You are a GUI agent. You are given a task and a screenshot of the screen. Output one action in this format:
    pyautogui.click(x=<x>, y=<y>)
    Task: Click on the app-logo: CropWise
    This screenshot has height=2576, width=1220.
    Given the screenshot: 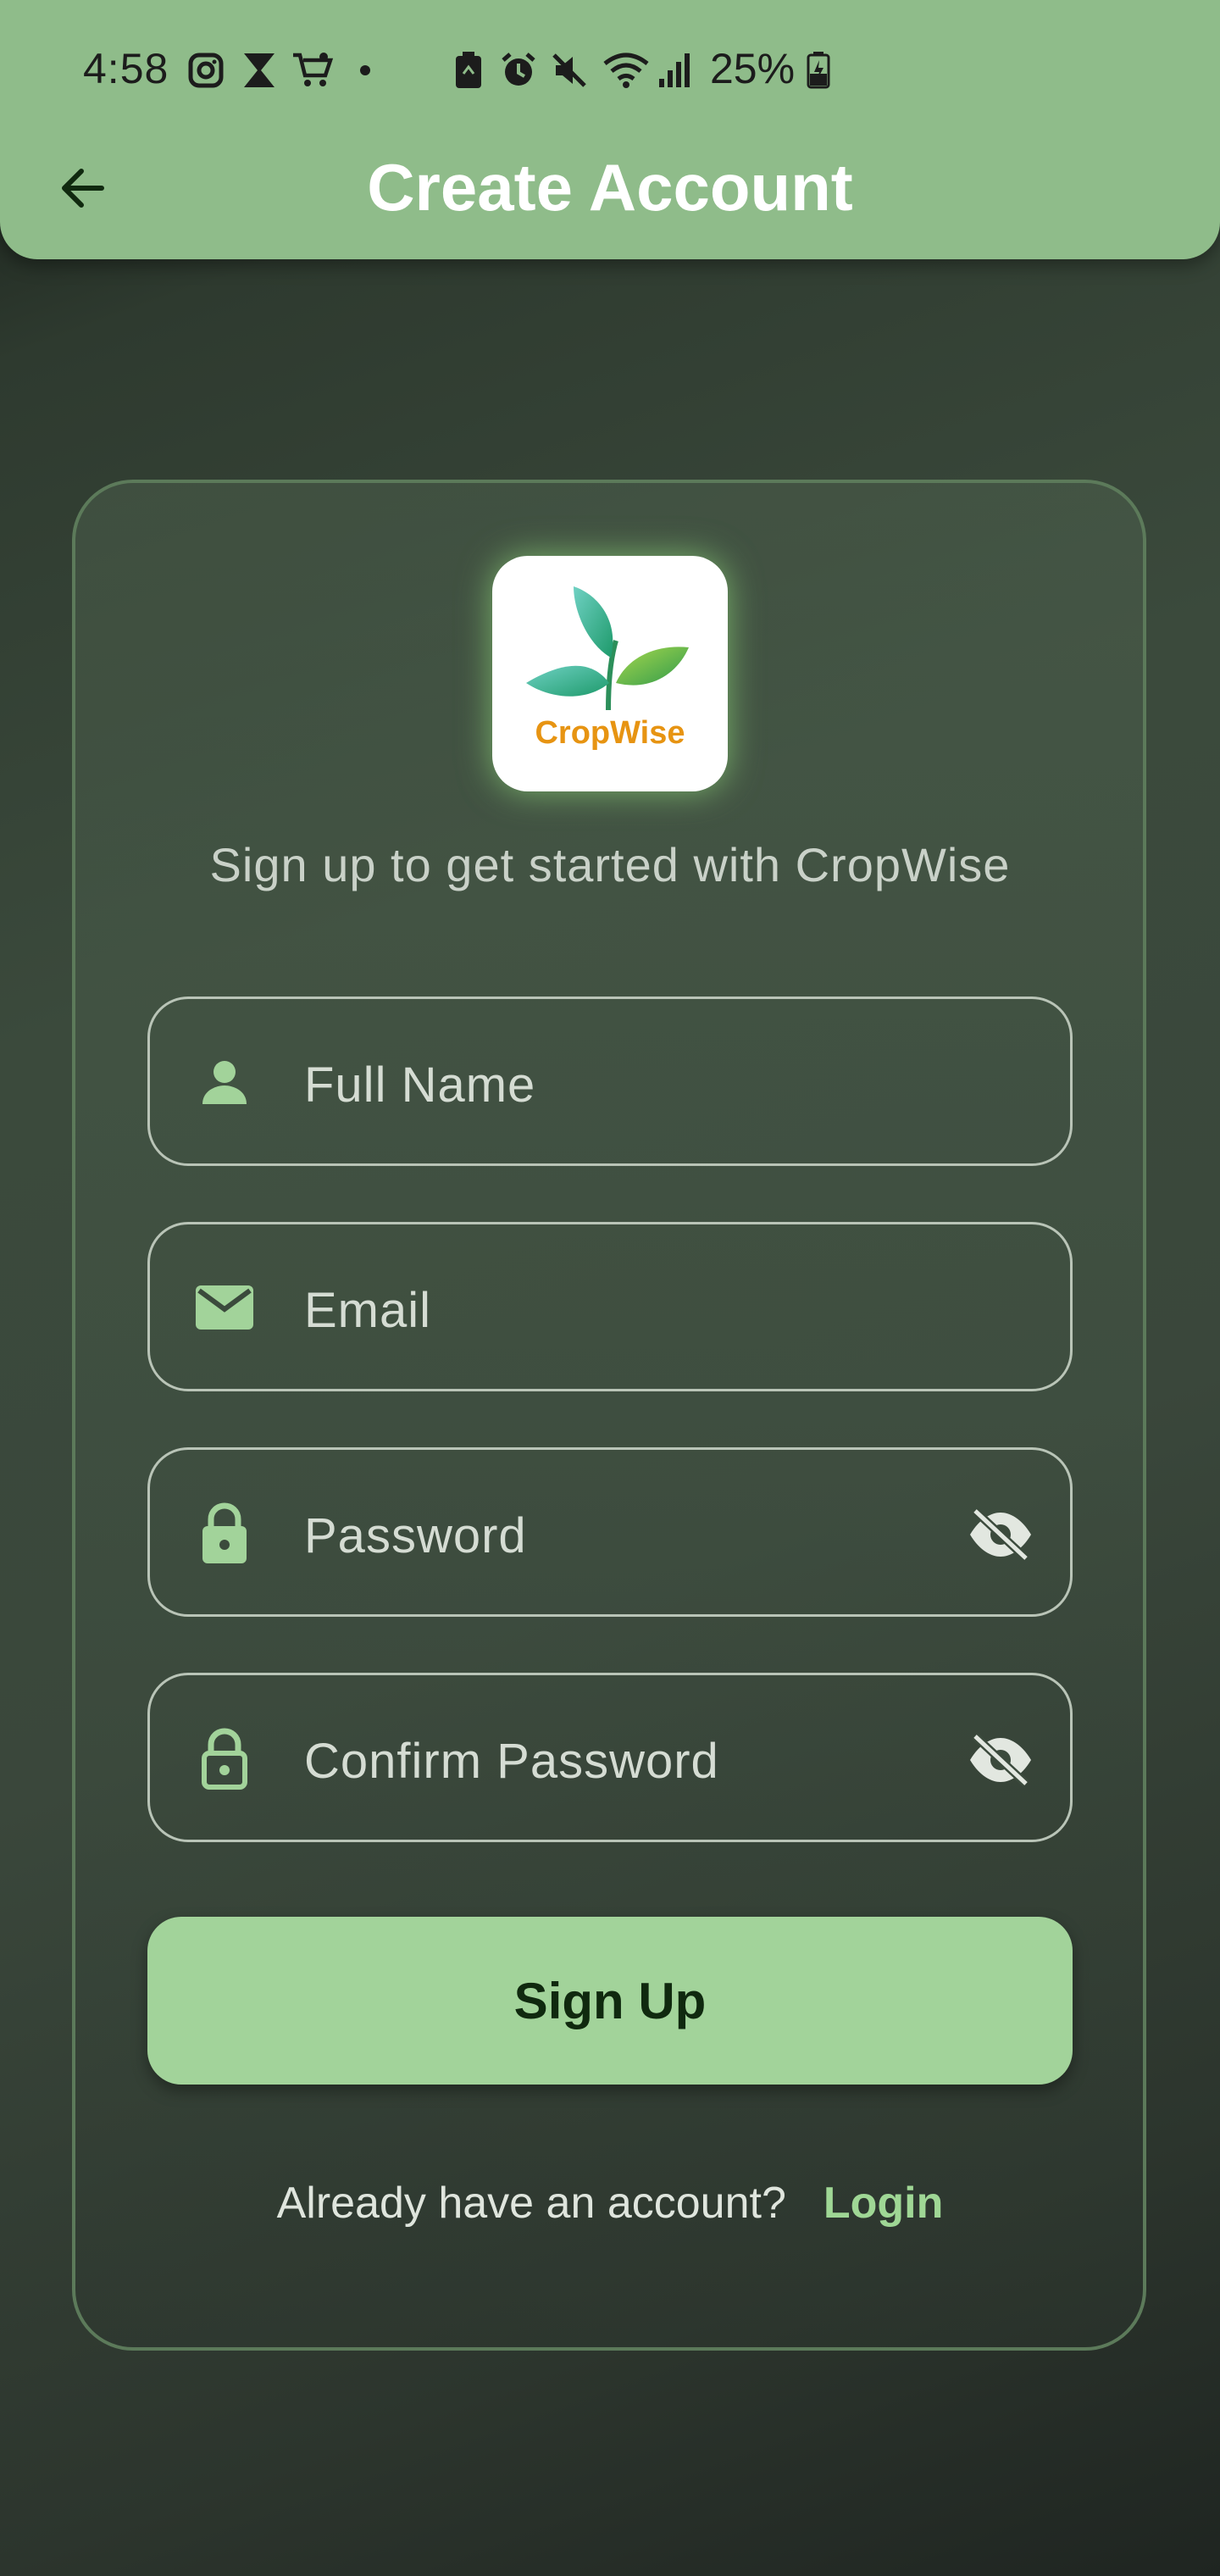 What is the action you would take?
    pyautogui.click(x=610, y=673)
    